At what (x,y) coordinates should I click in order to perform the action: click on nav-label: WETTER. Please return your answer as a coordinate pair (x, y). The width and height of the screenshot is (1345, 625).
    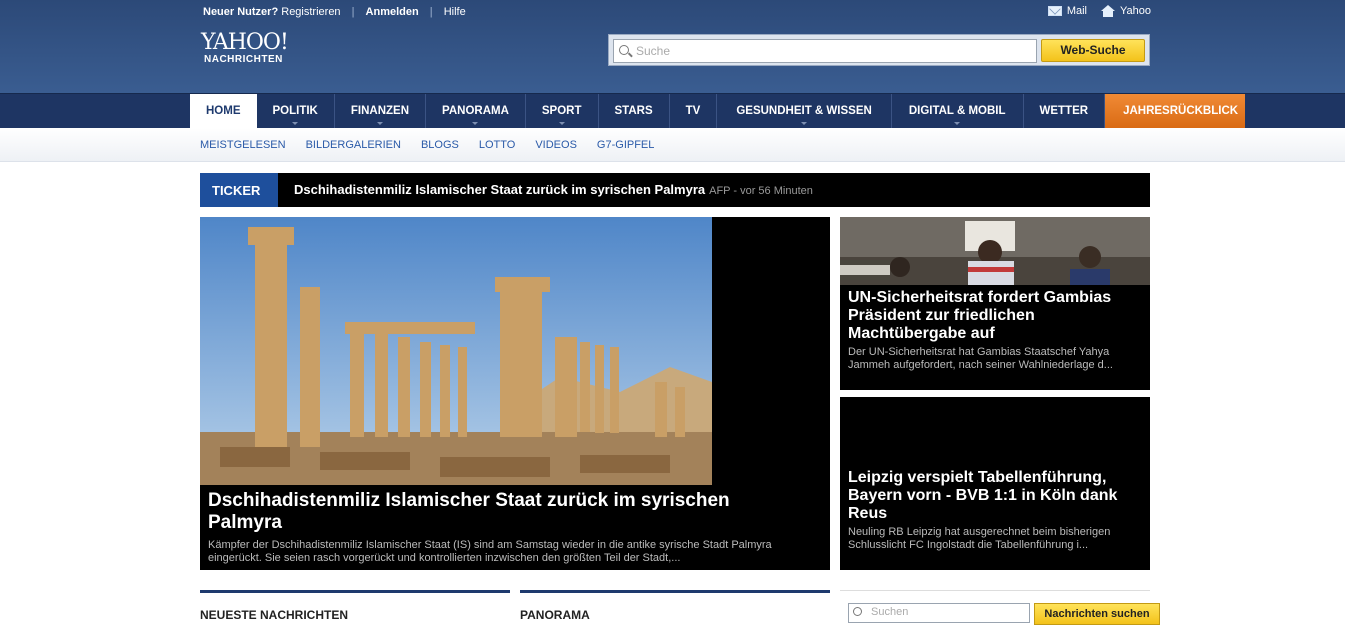
    Looking at the image, I should click on (1064, 111).